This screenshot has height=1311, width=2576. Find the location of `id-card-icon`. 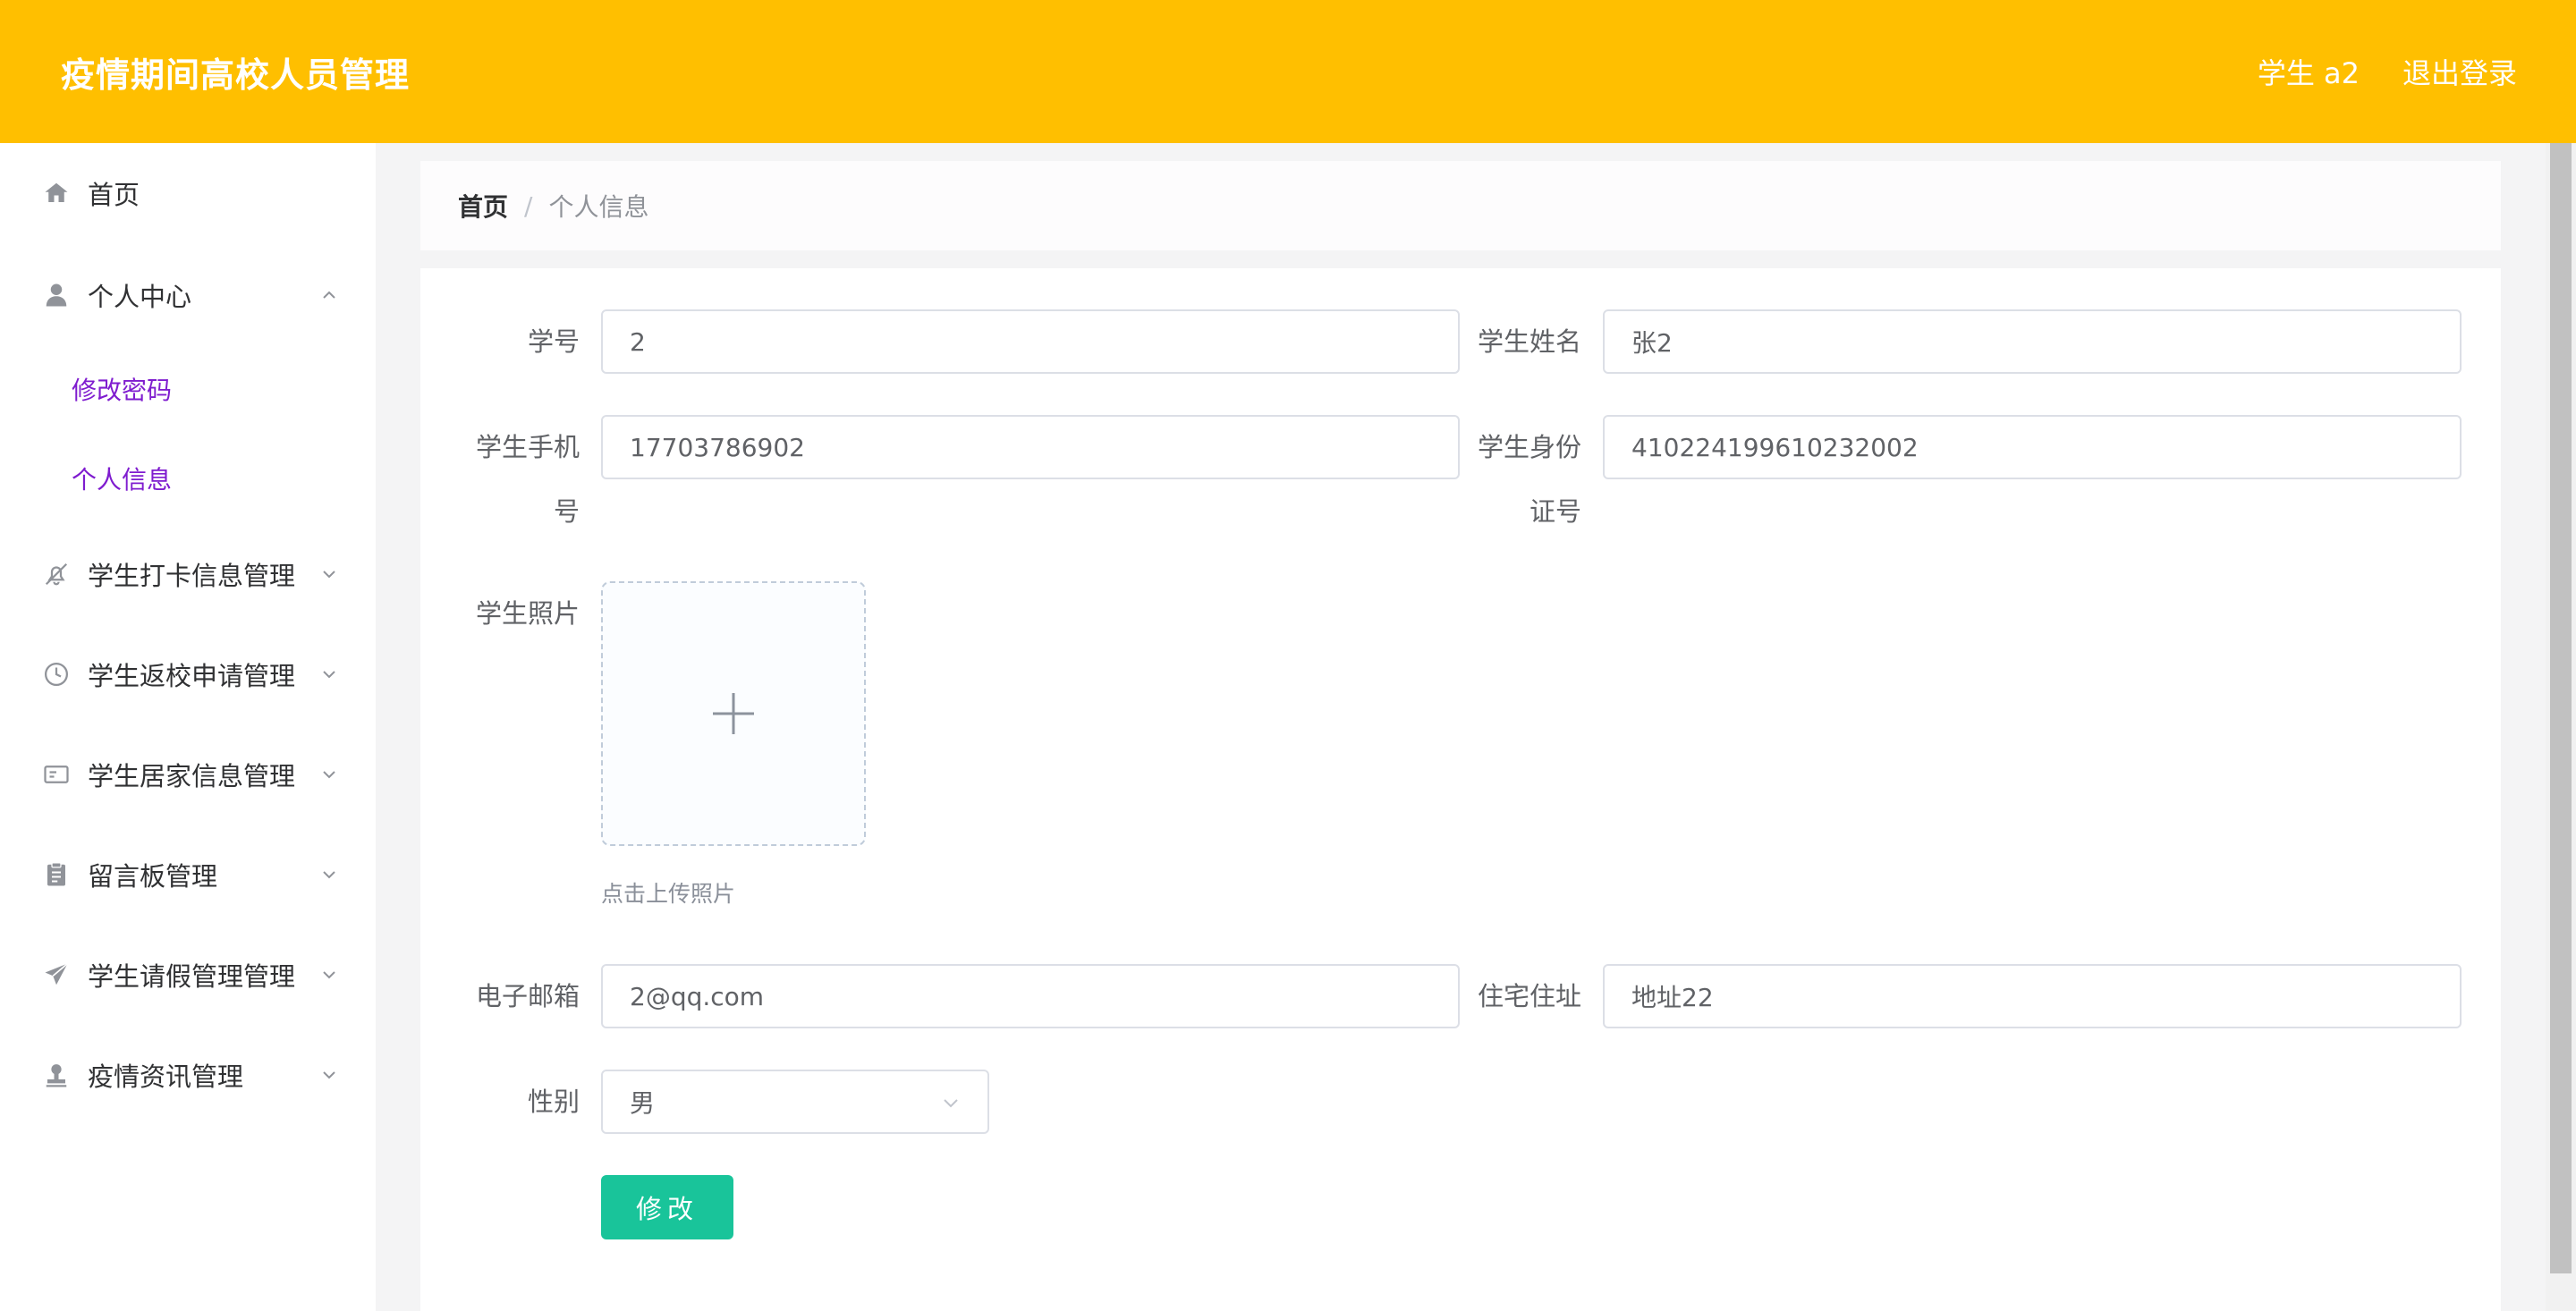

id-card-icon is located at coordinates (56, 774).